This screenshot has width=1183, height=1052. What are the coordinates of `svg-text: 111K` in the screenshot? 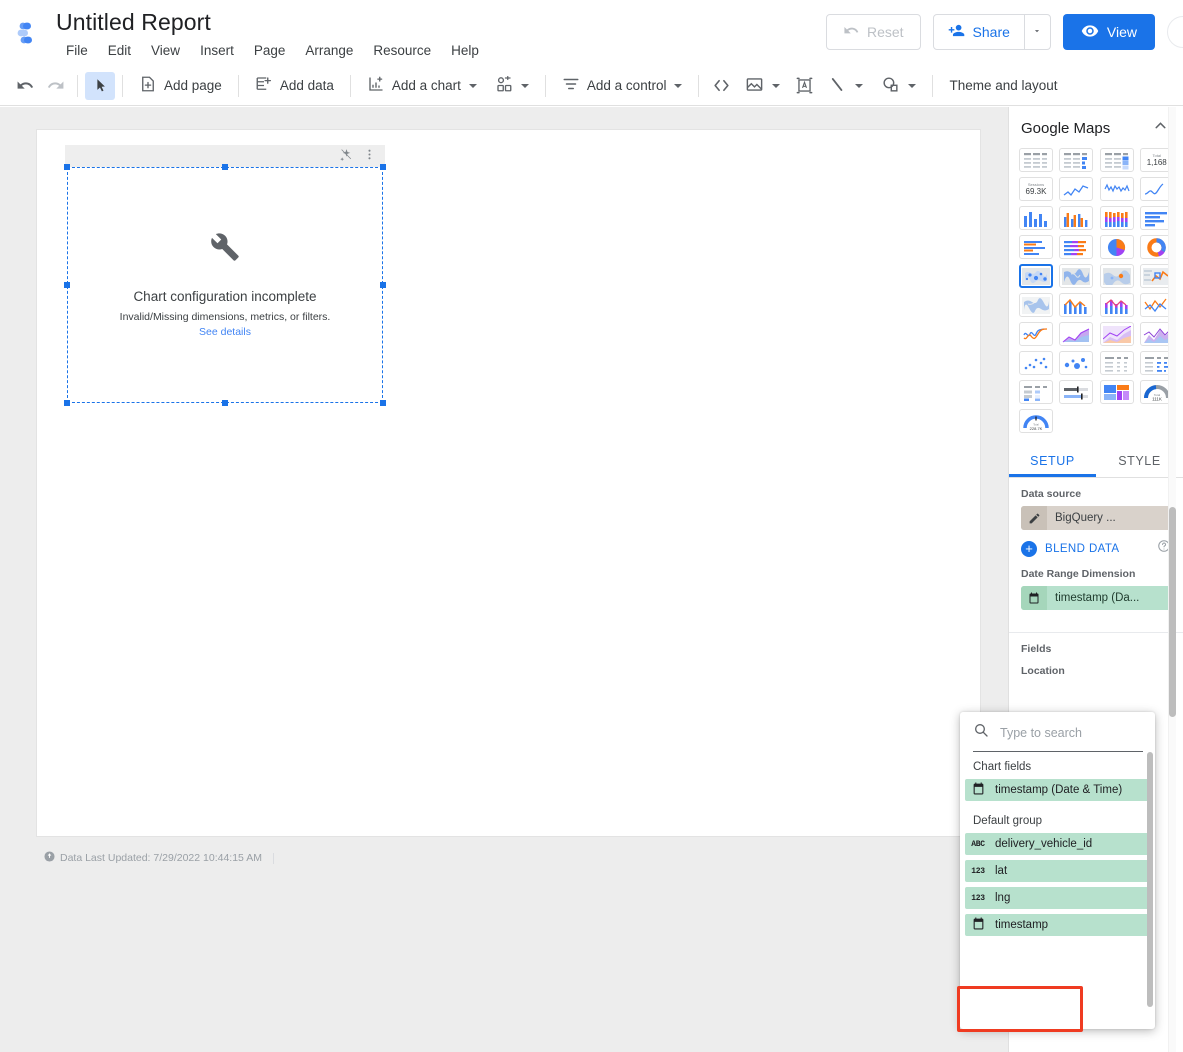 It's located at (1157, 398).